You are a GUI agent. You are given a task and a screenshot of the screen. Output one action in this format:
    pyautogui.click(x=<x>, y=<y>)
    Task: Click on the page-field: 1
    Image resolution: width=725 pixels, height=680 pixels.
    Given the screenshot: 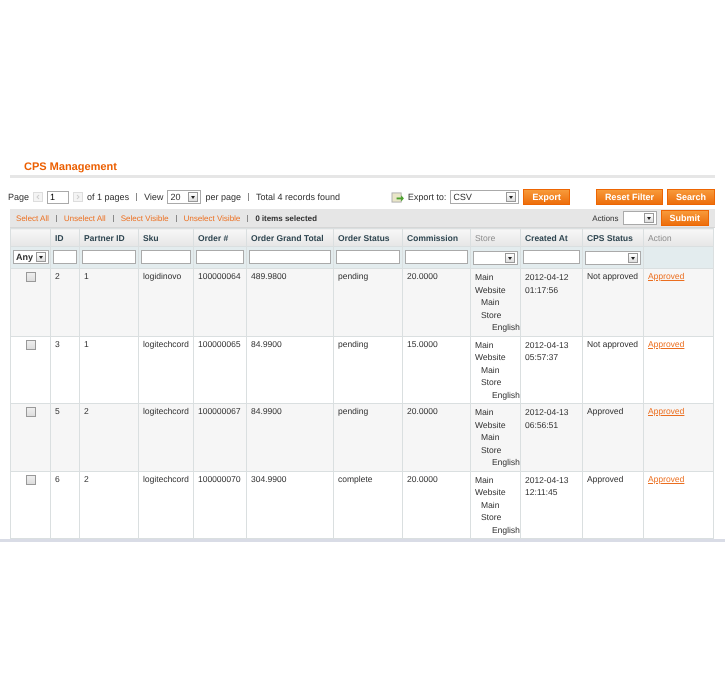 What is the action you would take?
    pyautogui.click(x=58, y=197)
    